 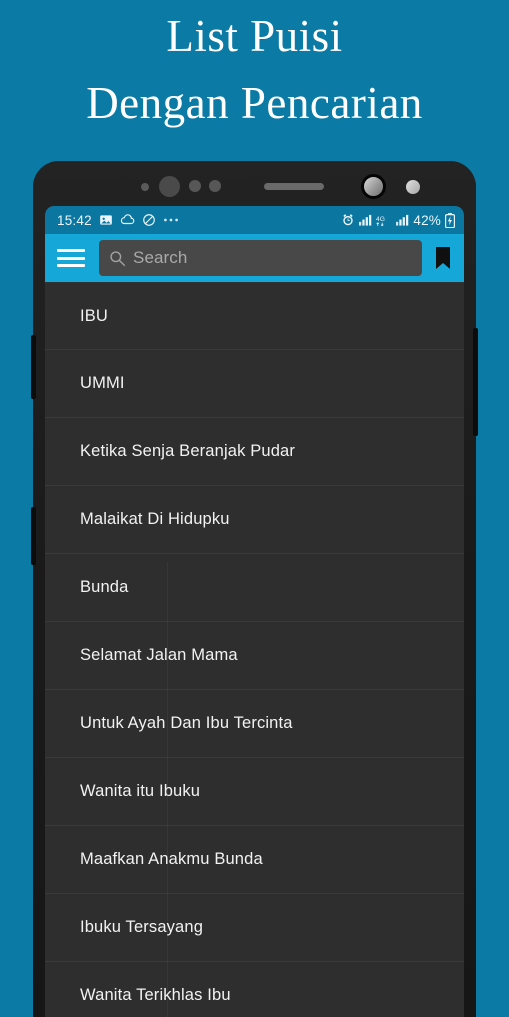 I want to click on volume-down-button, so click(x=33, y=536).